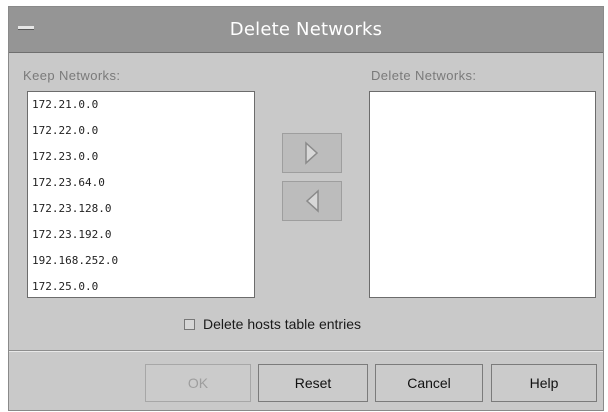 The width and height of the screenshot is (608, 412). What do you see at coordinates (141, 261) in the screenshot?
I see `list-item: 192.168.252.0` at bounding box center [141, 261].